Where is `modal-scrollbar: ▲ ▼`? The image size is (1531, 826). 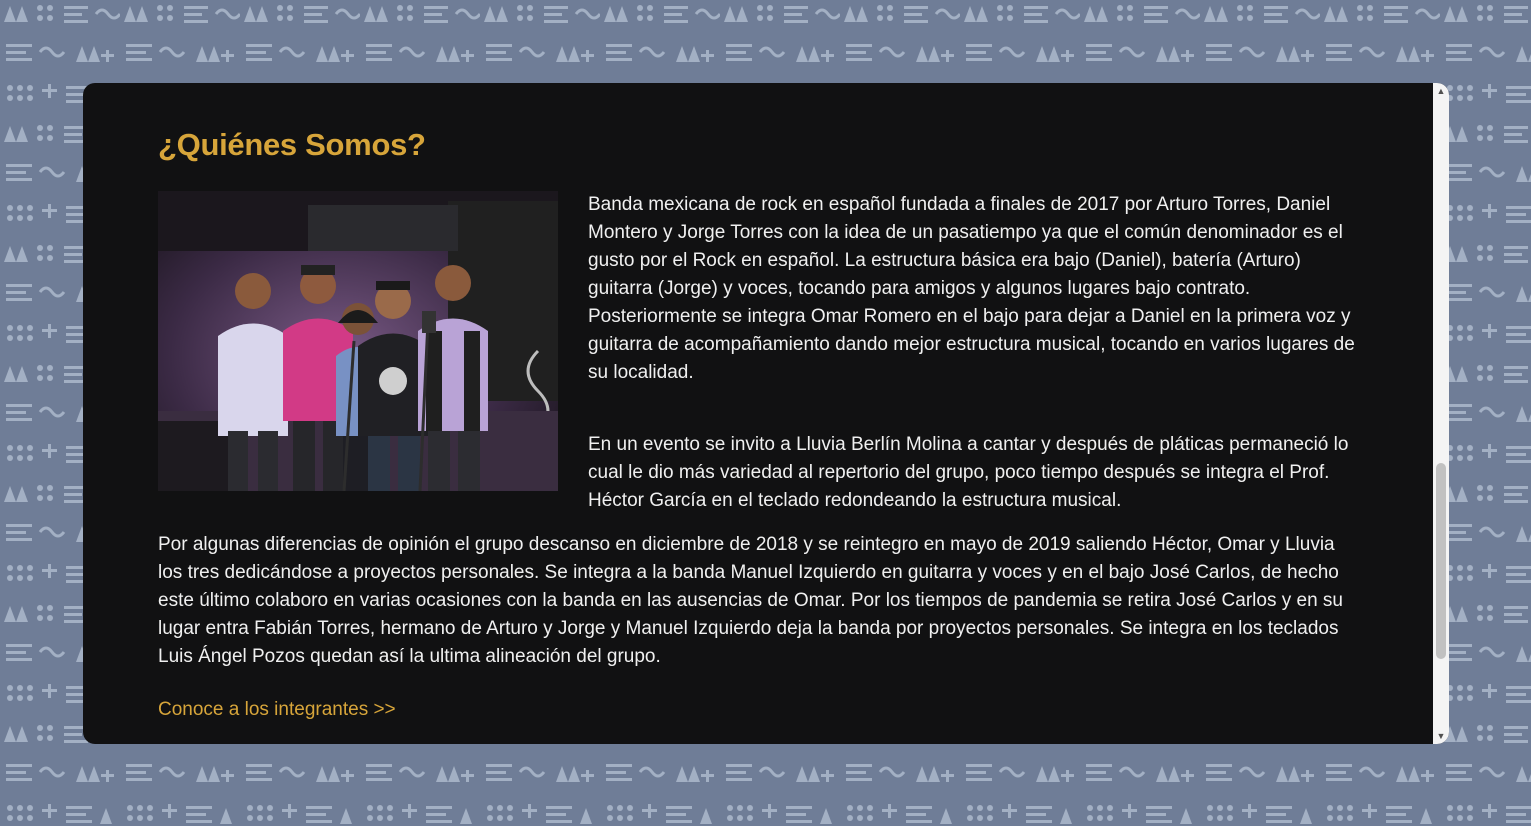
modal-scrollbar: ▲ ▼ is located at coordinates (1441, 413).